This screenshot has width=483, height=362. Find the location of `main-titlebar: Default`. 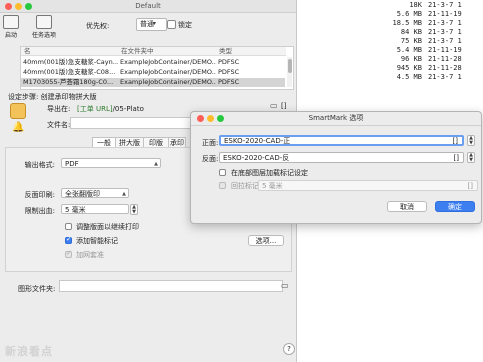

main-titlebar: Default is located at coordinates (148, 6).